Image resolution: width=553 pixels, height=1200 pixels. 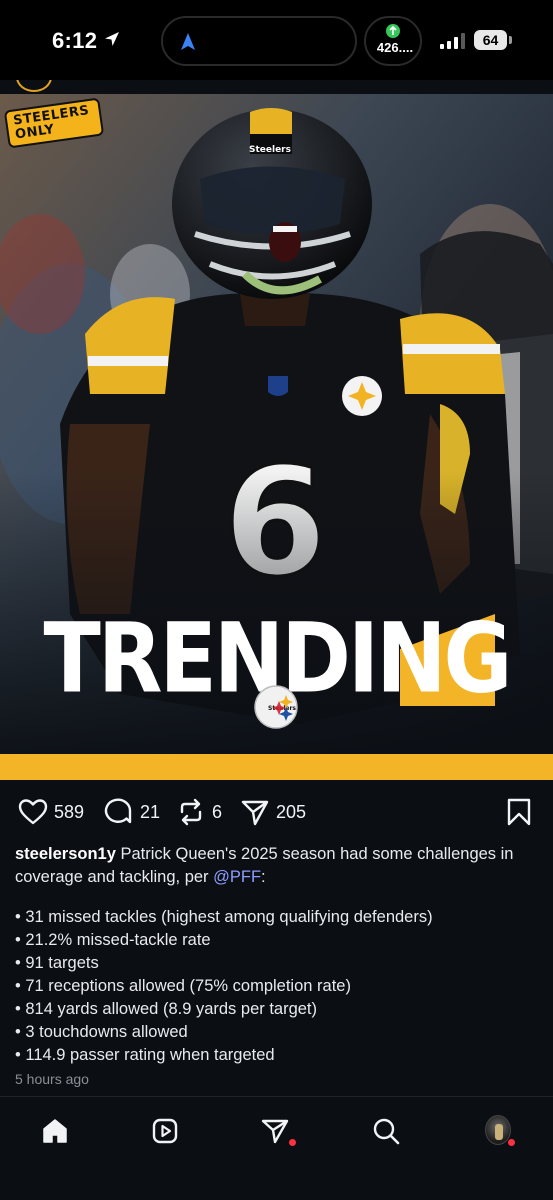 I want to click on dynamic-island, so click(x=259, y=41).